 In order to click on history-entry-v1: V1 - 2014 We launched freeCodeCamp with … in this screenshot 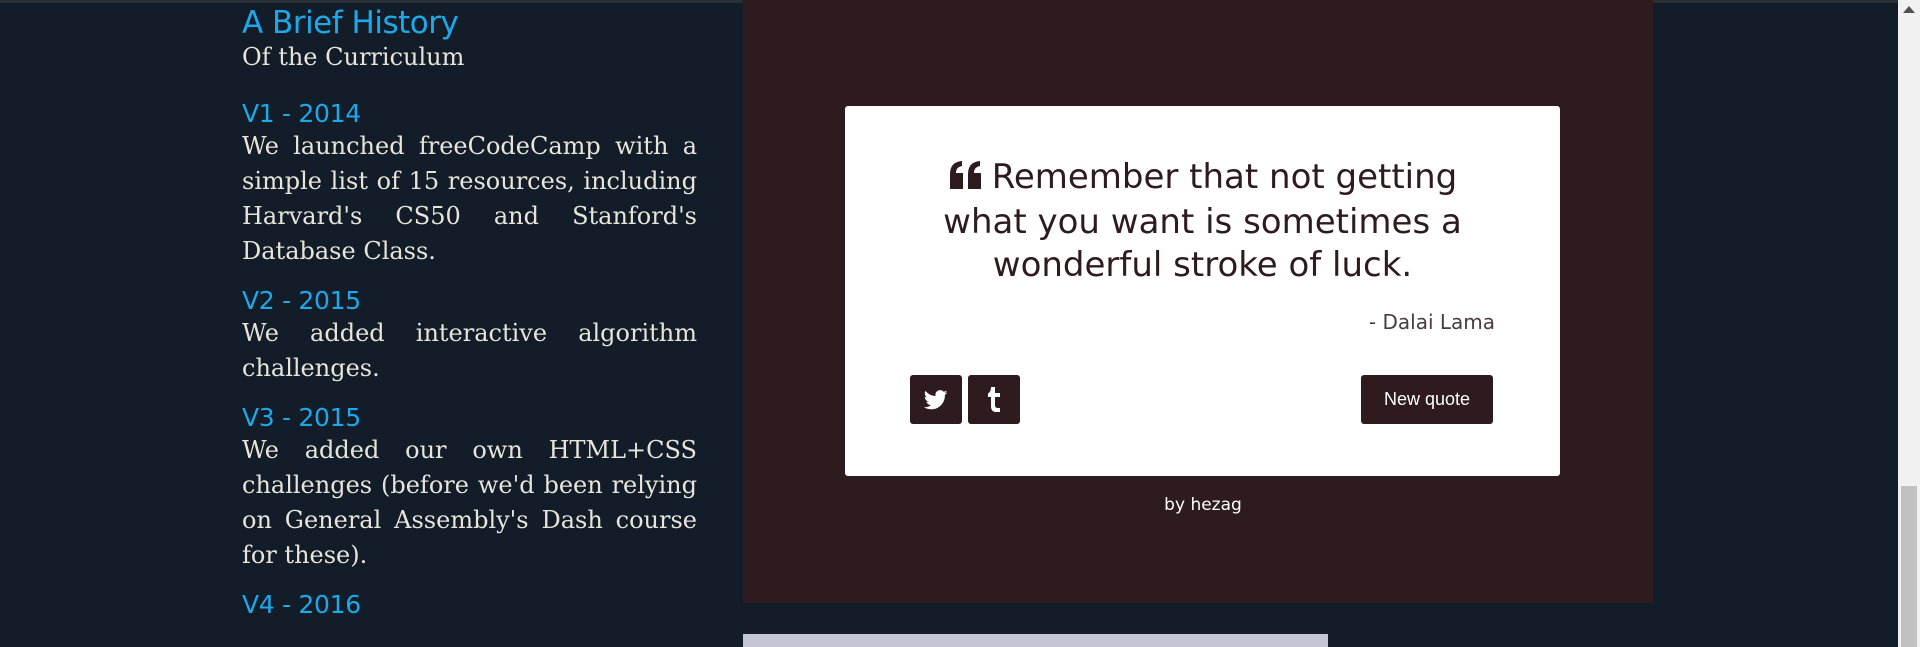, I will do `click(469, 183)`.